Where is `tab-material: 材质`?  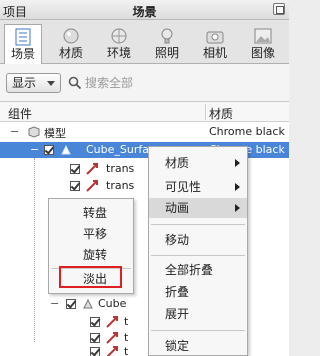 tab-material: 材质 is located at coordinates (71, 43).